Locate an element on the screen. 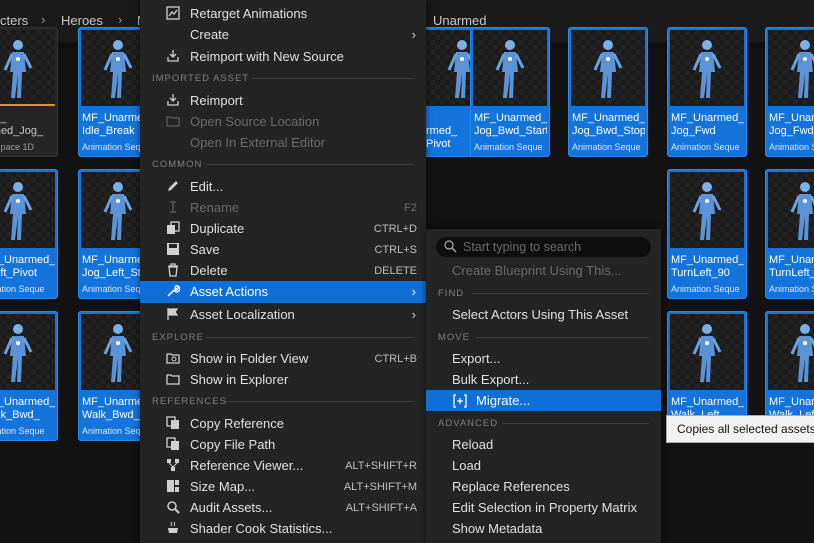 Image resolution: width=814 pixels, height=543 pixels. search-icon is located at coordinates (450, 249).